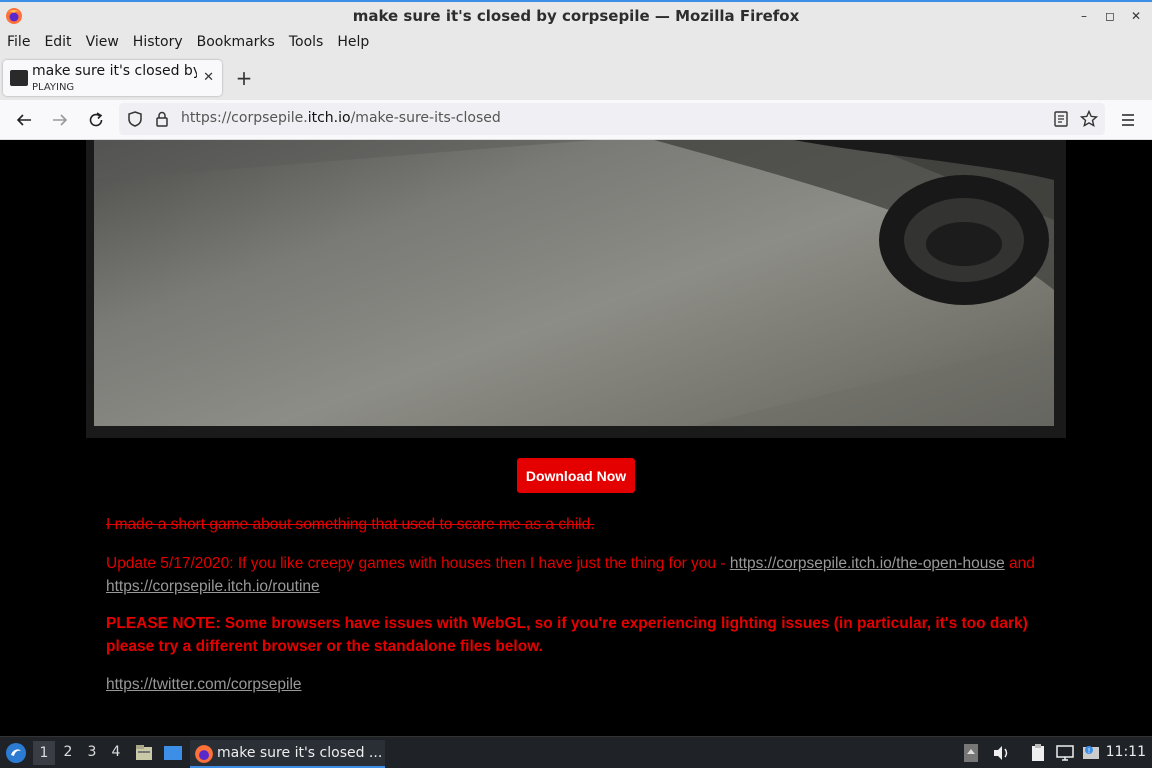 This screenshot has height=768, width=1152. I want to click on workspace-2: 2, so click(68, 752).